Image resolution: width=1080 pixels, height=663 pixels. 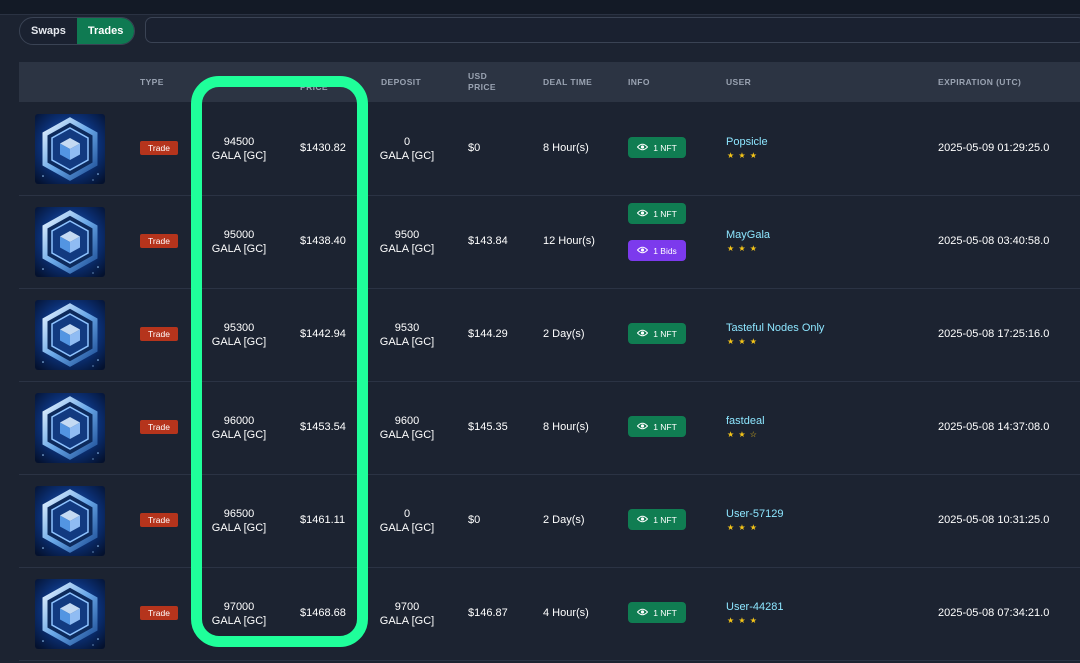 What do you see at coordinates (775, 328) in the screenshot?
I see `user-link: Tasteful Nodes Only` at bounding box center [775, 328].